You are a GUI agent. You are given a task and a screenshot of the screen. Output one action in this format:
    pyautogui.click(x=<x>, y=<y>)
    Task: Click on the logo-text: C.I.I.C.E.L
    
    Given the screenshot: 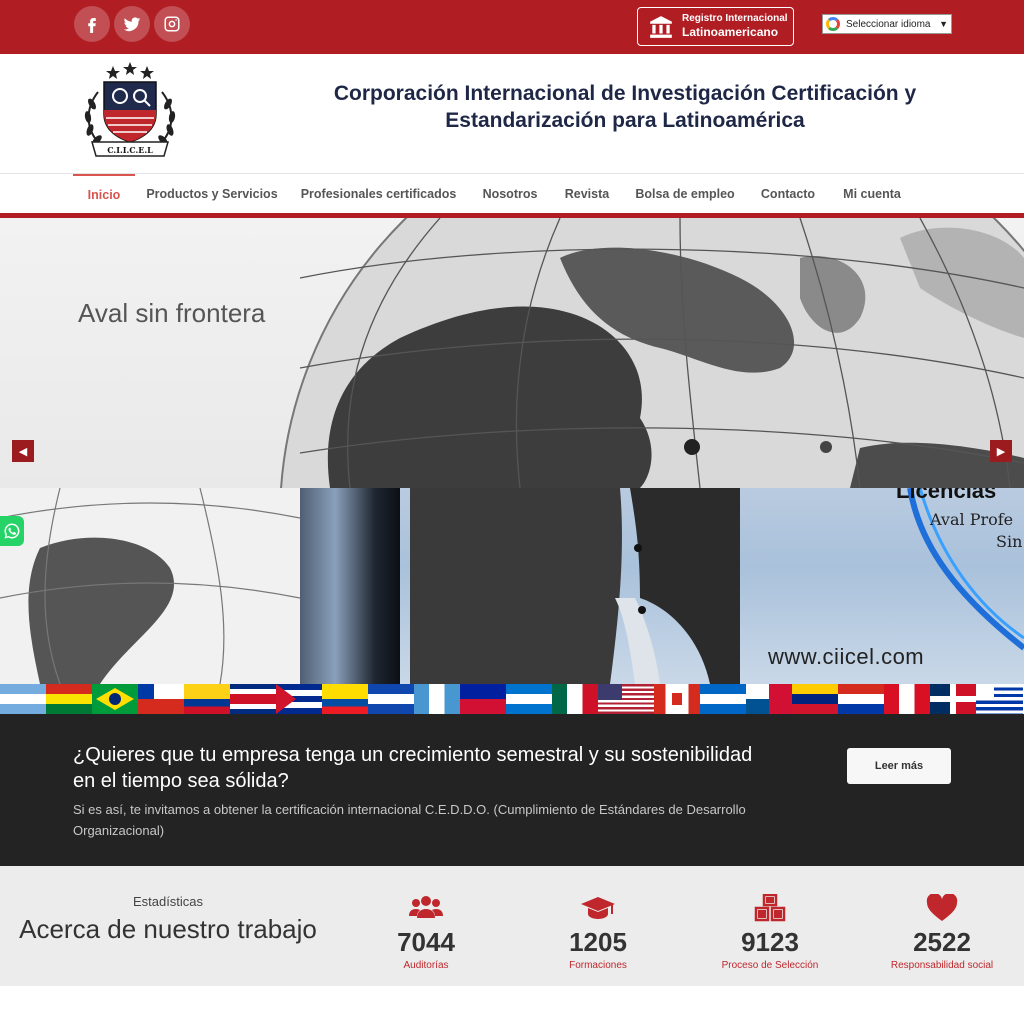 What is the action you would take?
    pyautogui.click(x=130, y=150)
    